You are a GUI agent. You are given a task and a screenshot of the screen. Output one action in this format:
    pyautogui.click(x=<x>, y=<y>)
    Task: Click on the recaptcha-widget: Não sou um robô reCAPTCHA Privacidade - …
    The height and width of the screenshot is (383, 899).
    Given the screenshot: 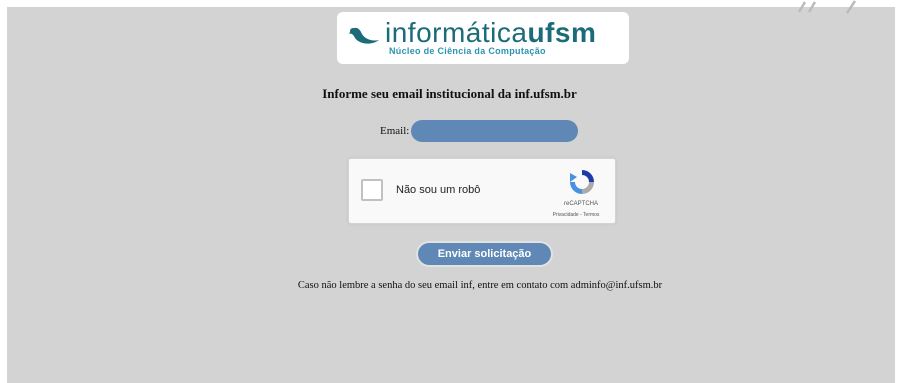 What is the action you would take?
    pyautogui.click(x=482, y=191)
    